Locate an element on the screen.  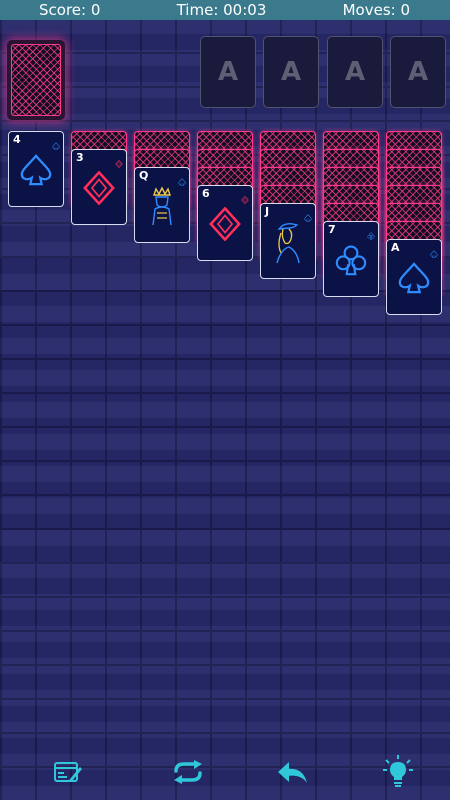
faceup-card-J-spade: J is located at coordinates (288, 241).